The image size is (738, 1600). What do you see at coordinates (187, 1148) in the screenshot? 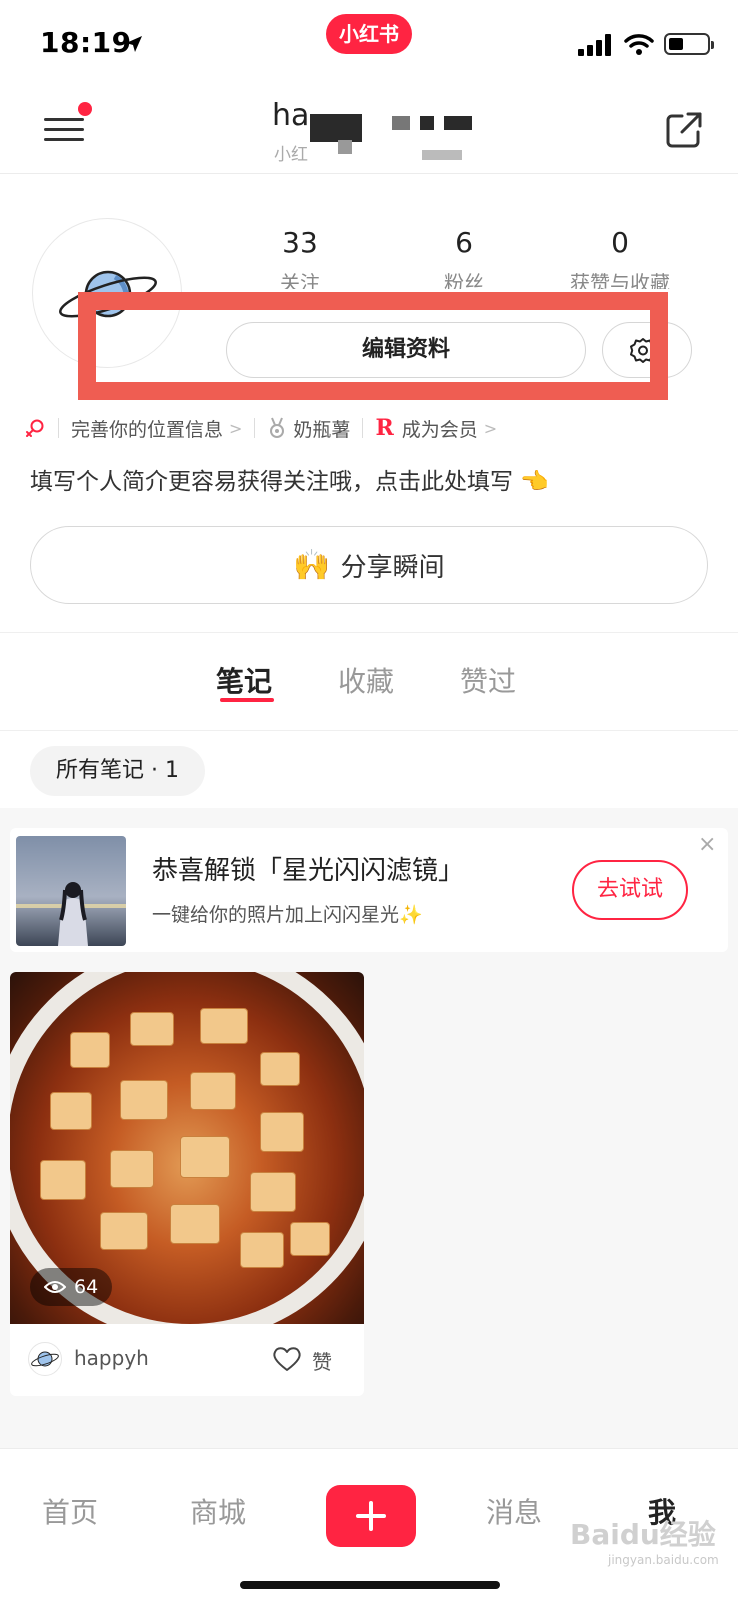
I see `note-cover-image: 64` at bounding box center [187, 1148].